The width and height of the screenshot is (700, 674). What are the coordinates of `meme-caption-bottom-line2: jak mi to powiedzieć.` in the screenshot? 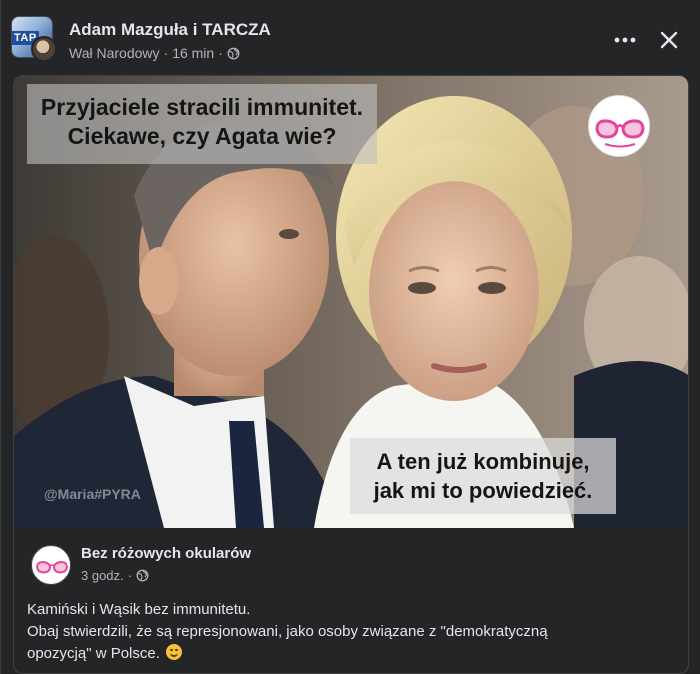 It's located at (483, 490).